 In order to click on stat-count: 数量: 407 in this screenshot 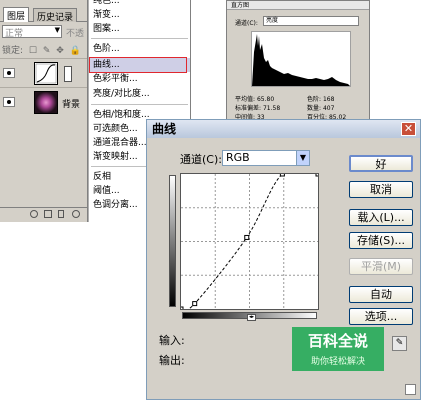, I will do `click(320, 107)`.